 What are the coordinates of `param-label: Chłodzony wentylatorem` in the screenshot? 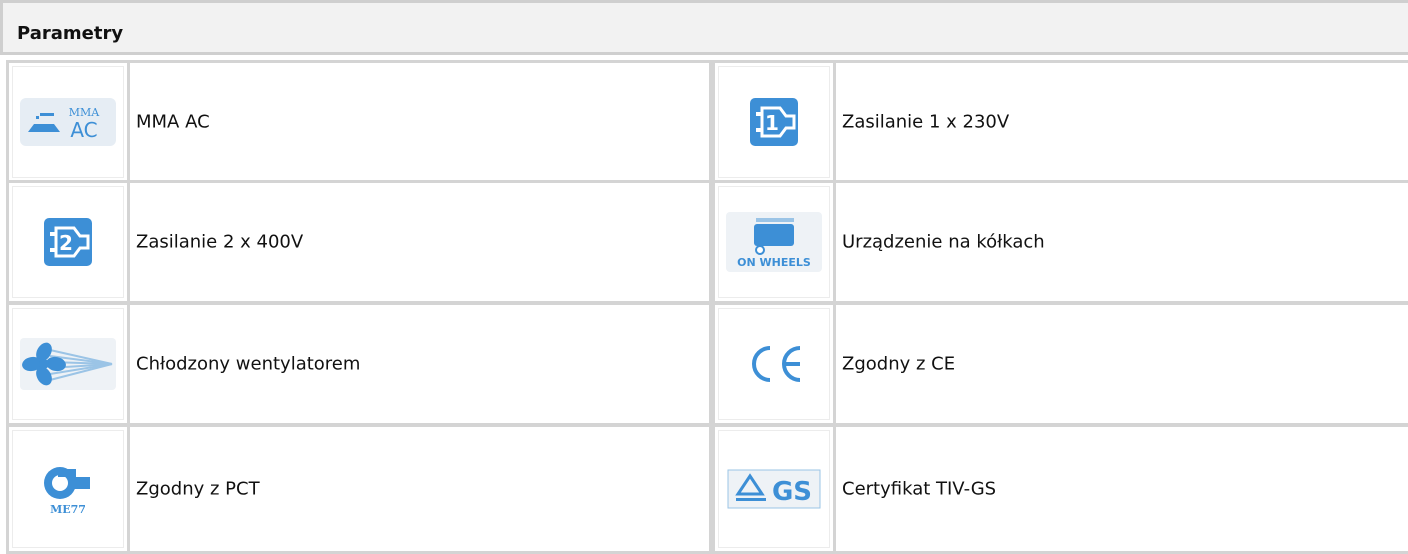 It's located at (248, 364).